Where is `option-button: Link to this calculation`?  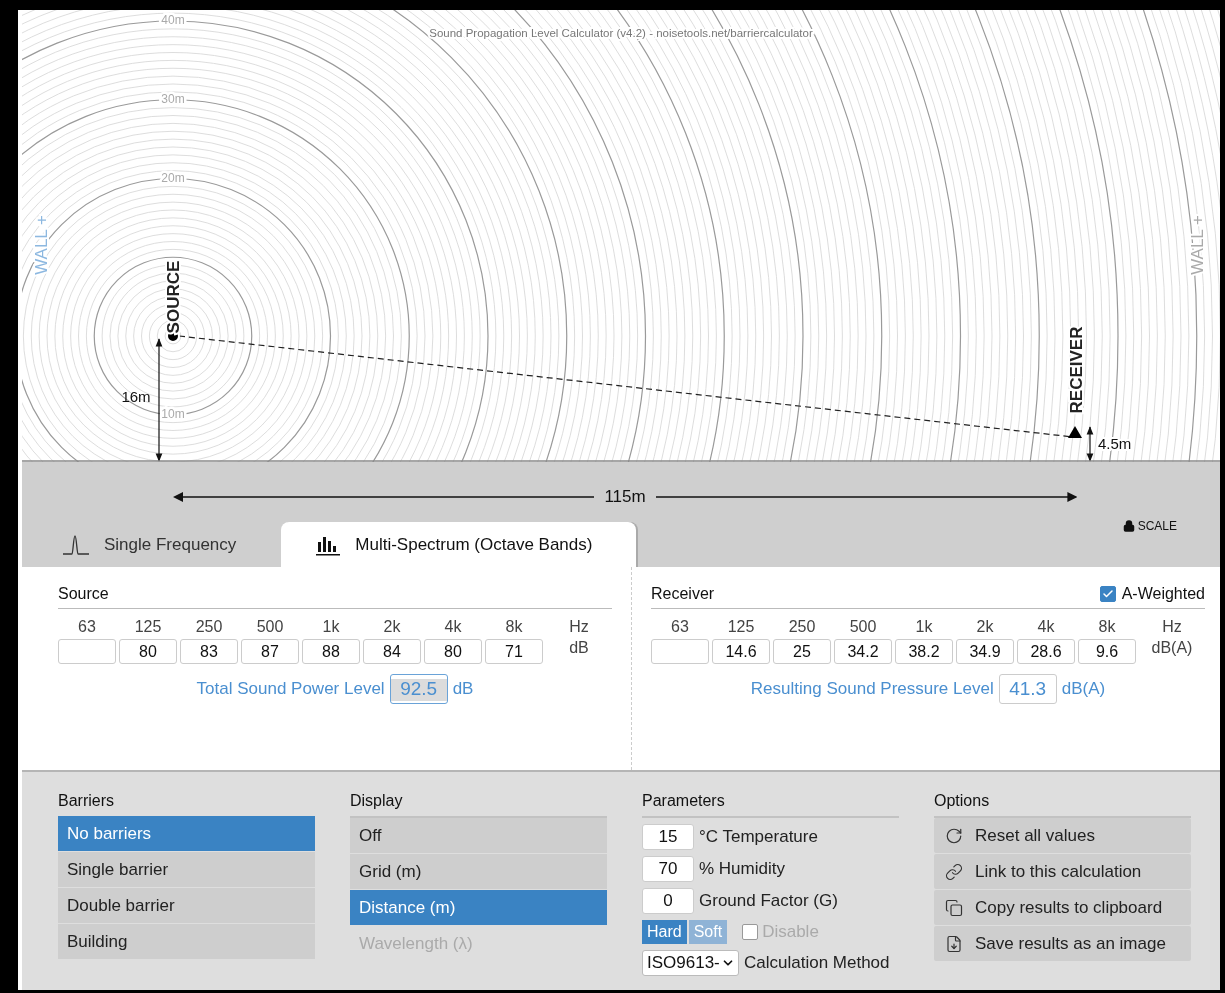
option-button: Link to this calculation is located at coordinates (1062, 871).